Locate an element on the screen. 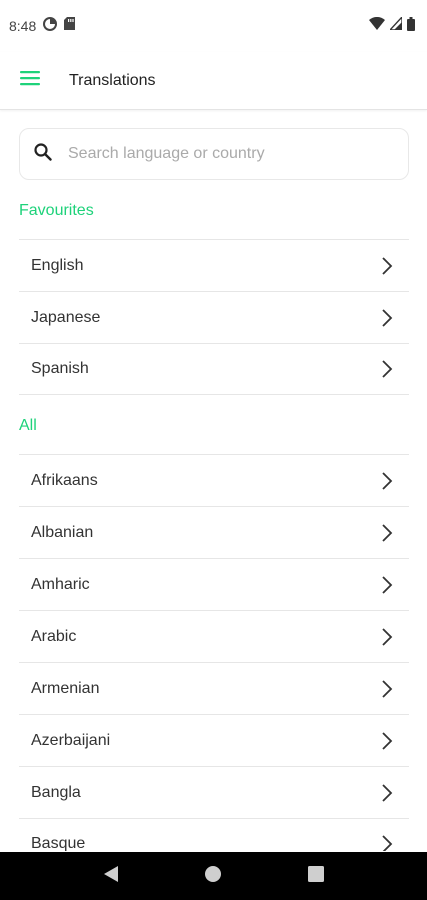  search-input is located at coordinates (218, 154).